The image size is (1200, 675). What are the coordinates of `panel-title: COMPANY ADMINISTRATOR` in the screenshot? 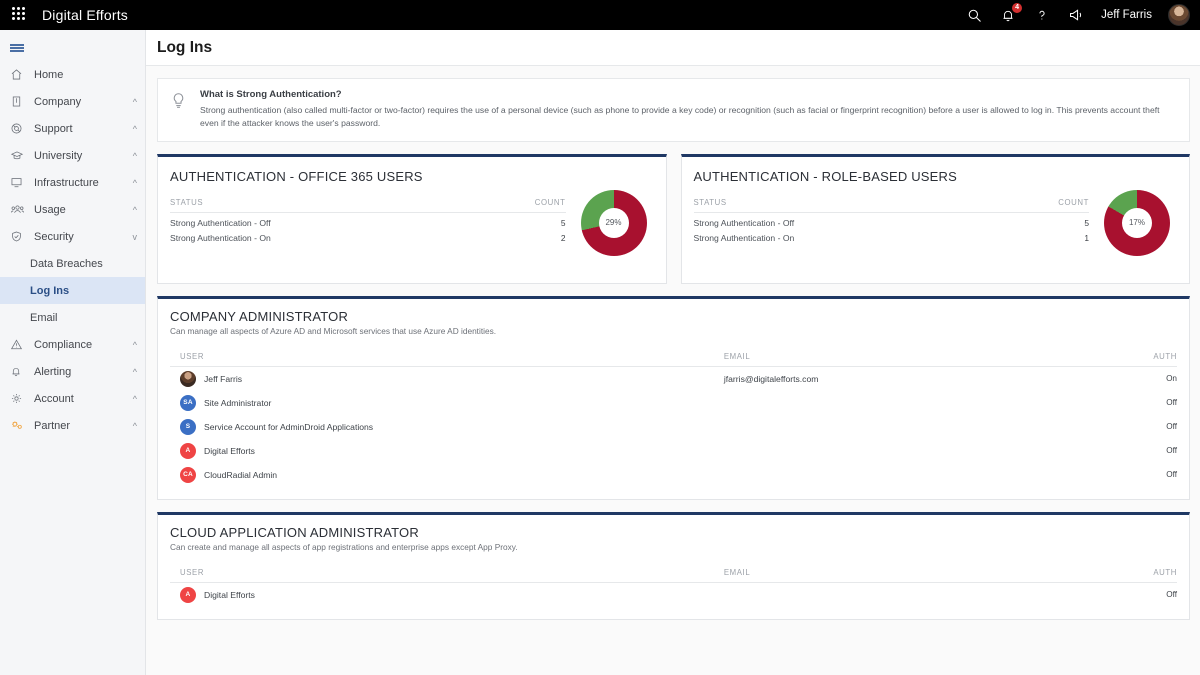 It's located at (259, 316).